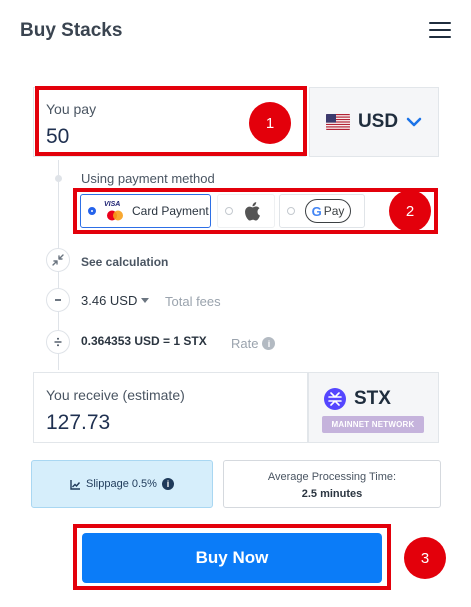 The height and width of the screenshot is (607, 471). I want to click on total-fees-value: 3.46 USD, so click(109, 300).